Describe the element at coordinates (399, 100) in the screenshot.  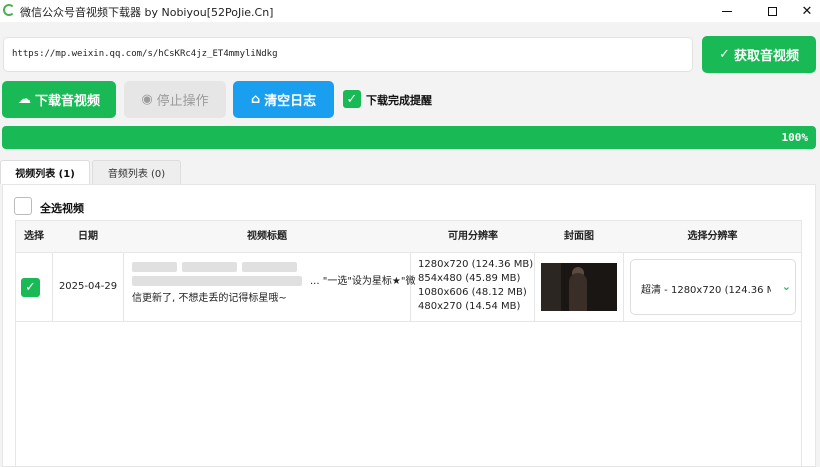
I see `notify-label: 下载完成提醒` at that location.